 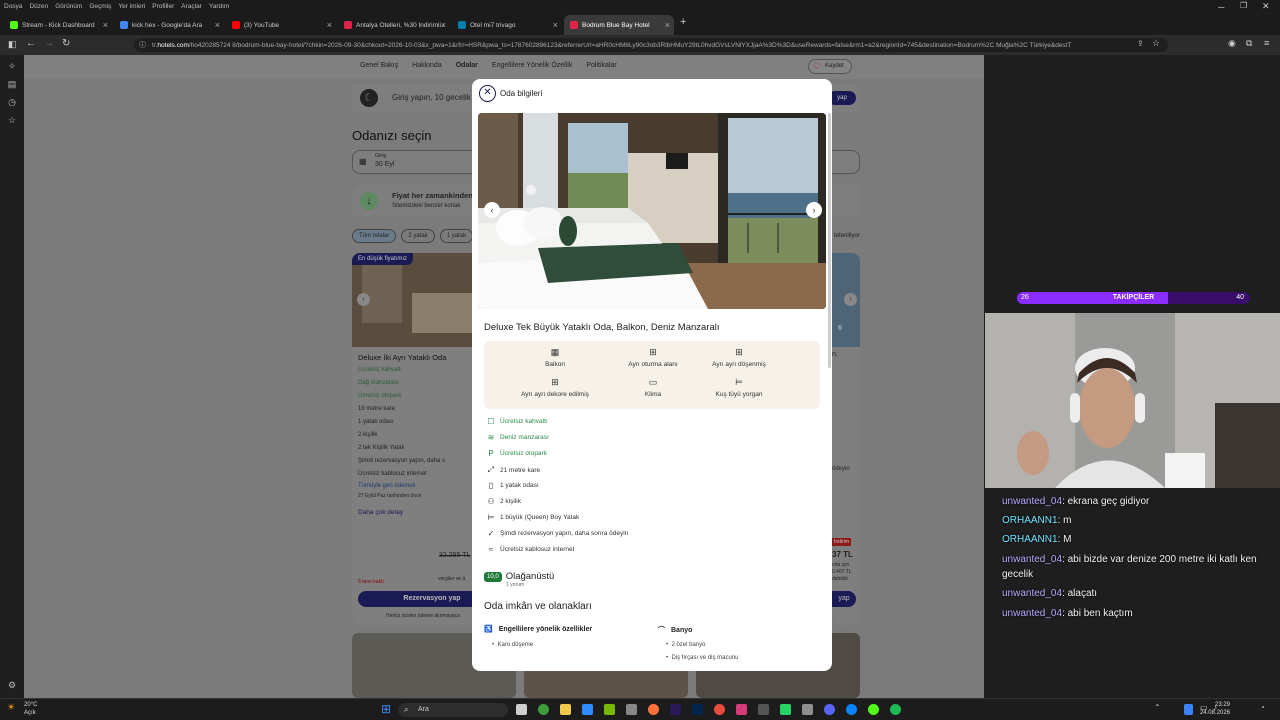 What do you see at coordinates (675, 709) in the screenshot?
I see `premiere-icon` at bounding box center [675, 709].